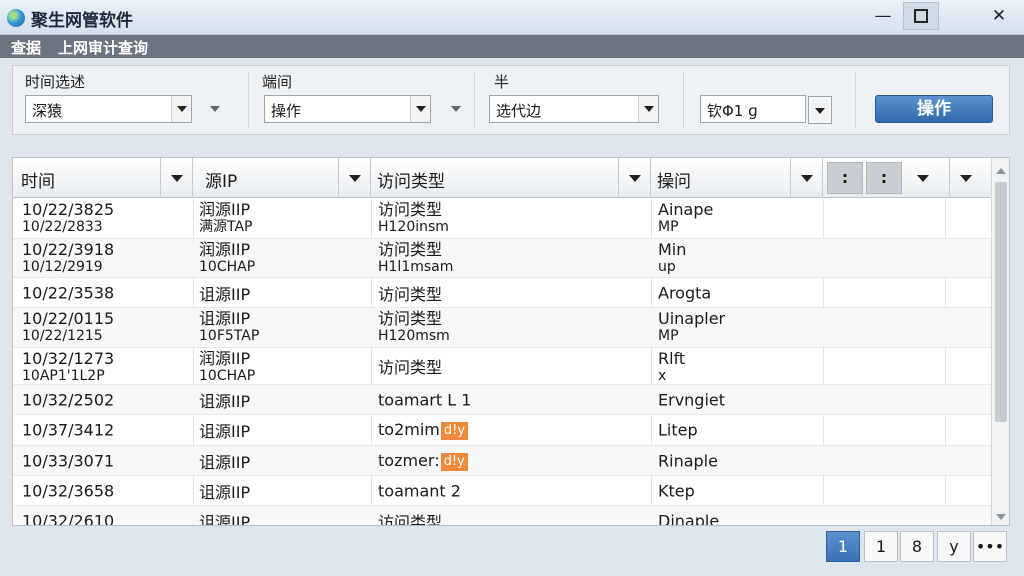  What do you see at coordinates (38, 182) in the screenshot?
I see `column-header-label: 时间` at bounding box center [38, 182].